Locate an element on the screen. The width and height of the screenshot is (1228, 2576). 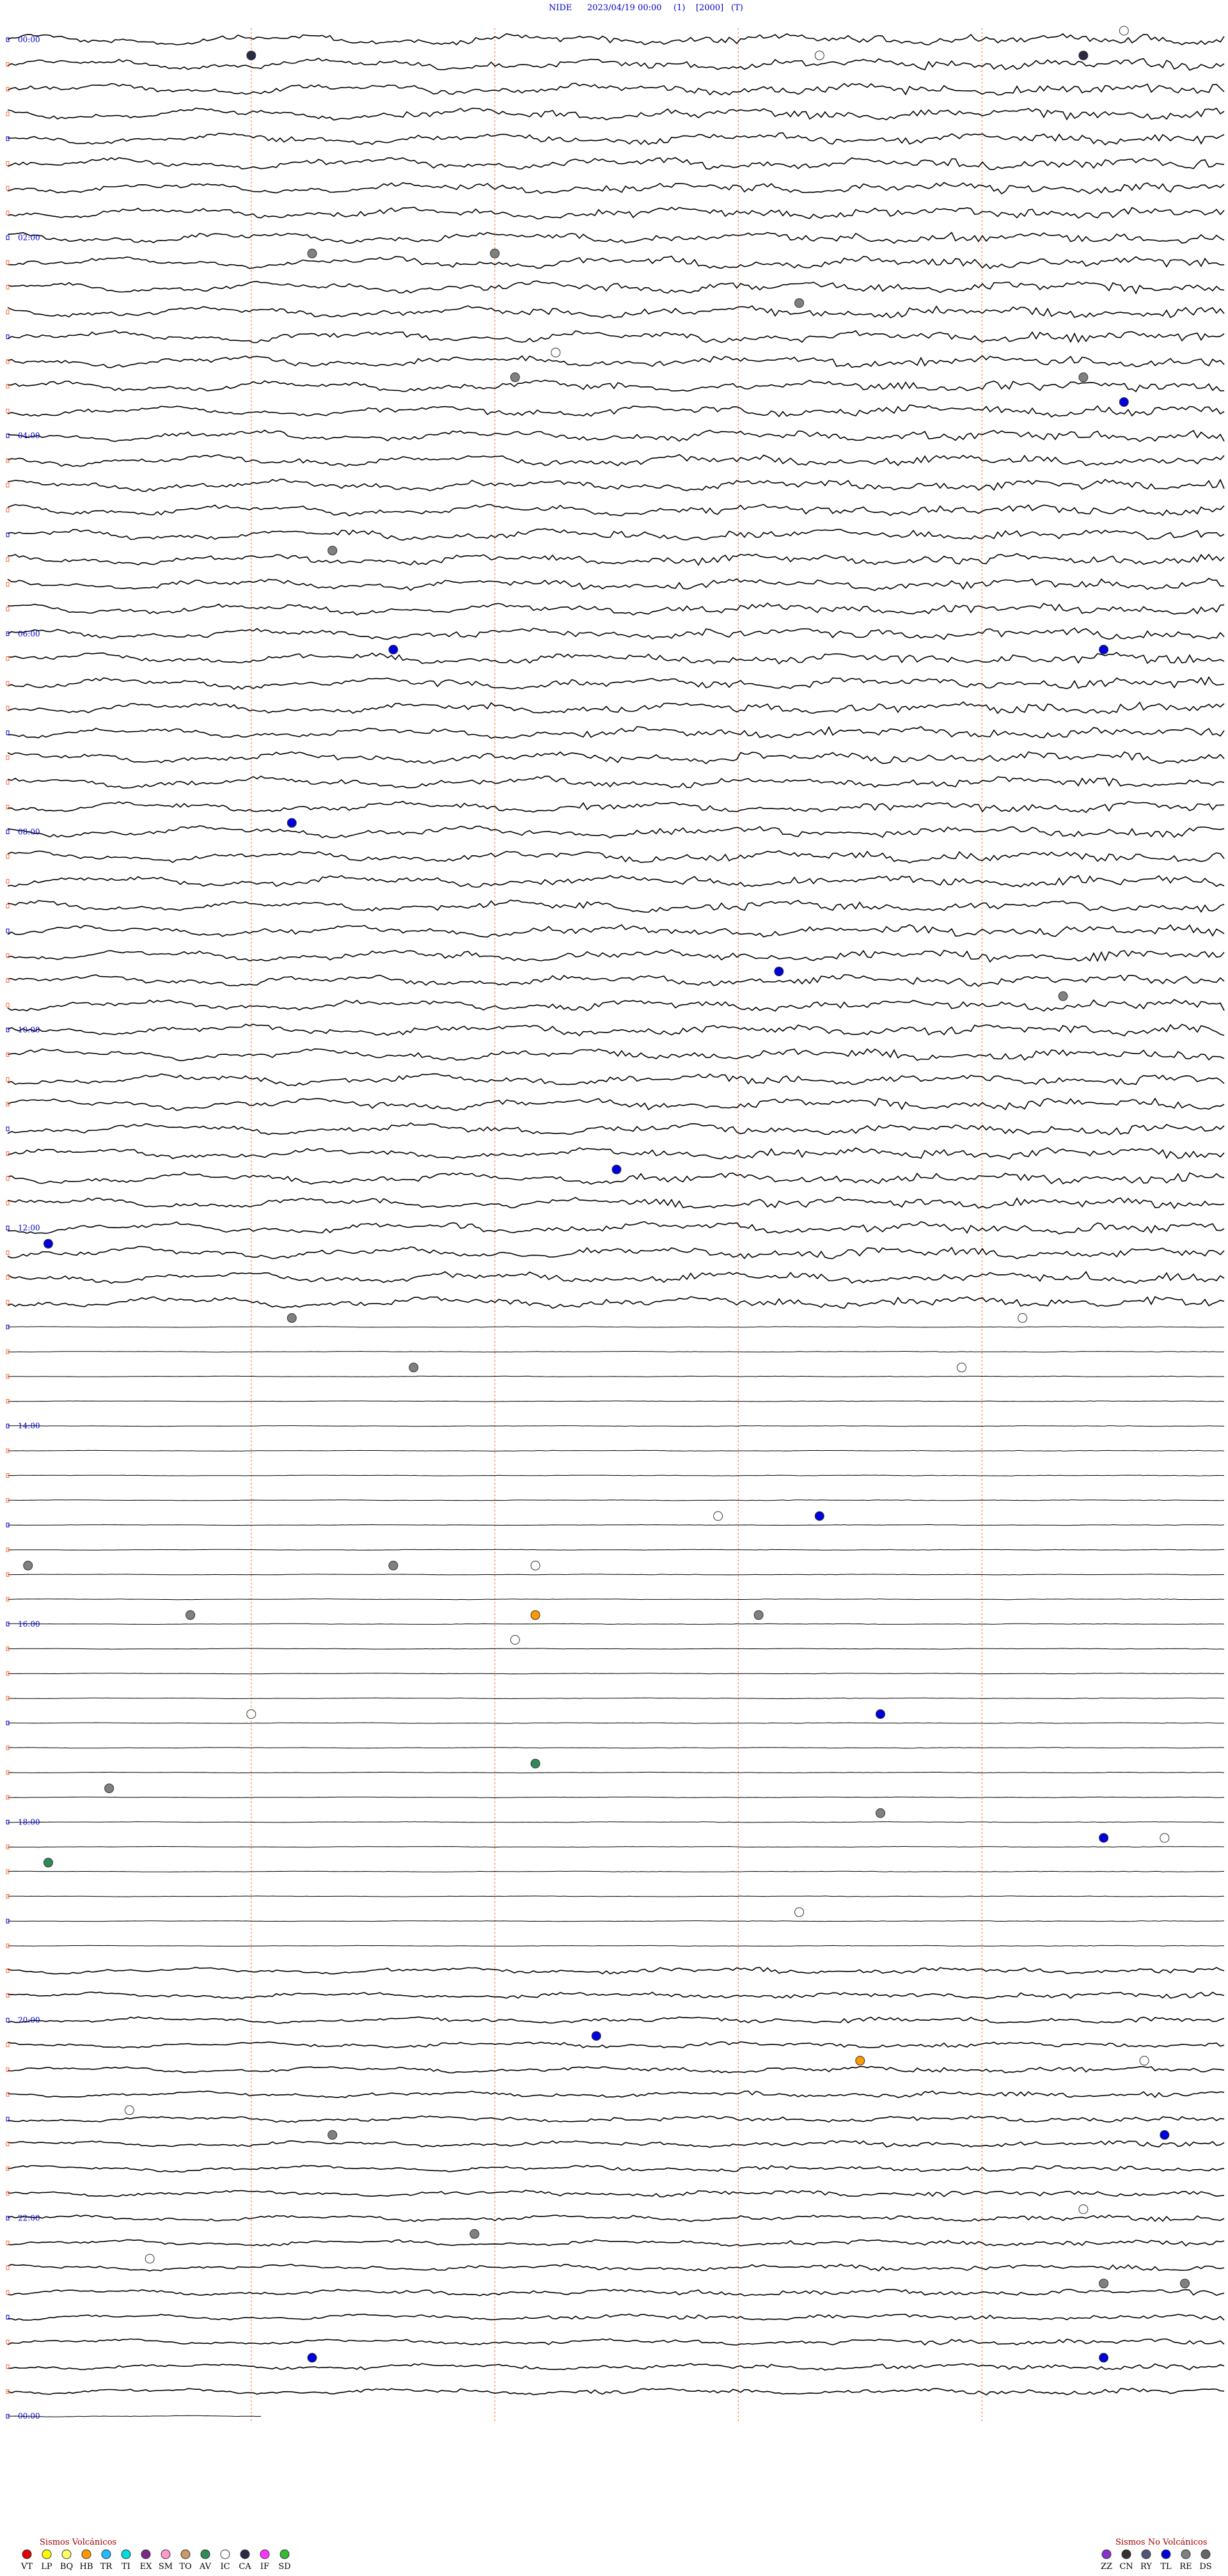
hour-label: 10:00 is located at coordinates (29, 1029).